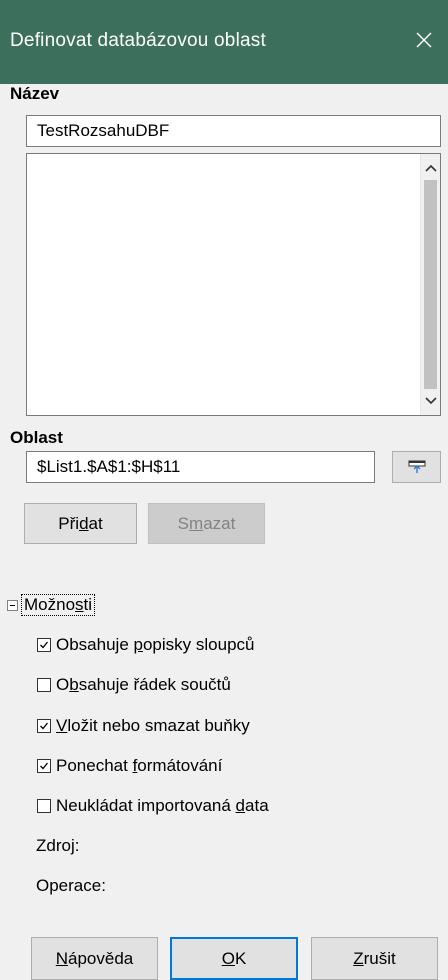 The width and height of the screenshot is (448, 980). What do you see at coordinates (200, 467) in the screenshot?
I see `range-input: $List1.$A$1:$H$11` at bounding box center [200, 467].